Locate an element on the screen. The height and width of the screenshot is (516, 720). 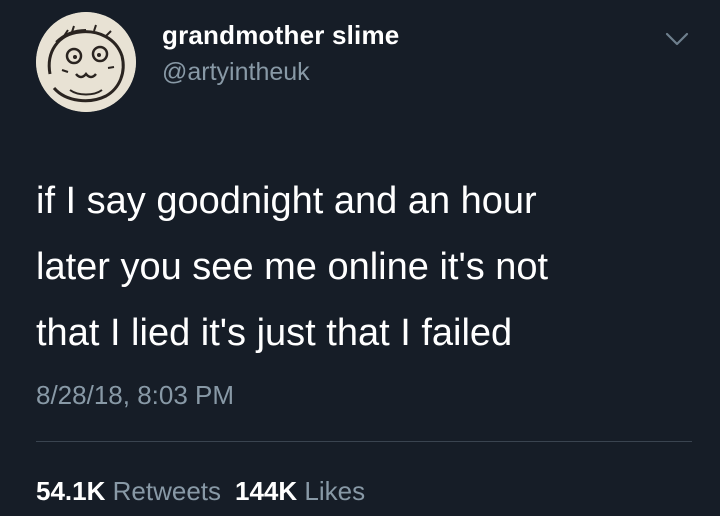
avatar is located at coordinates (86, 62).